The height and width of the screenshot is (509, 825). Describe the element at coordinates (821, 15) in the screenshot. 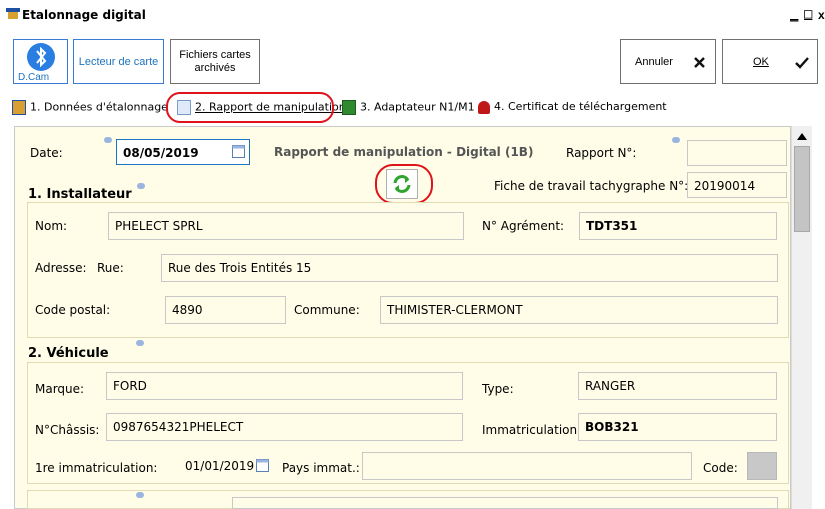

I see `close-icon: x` at that location.